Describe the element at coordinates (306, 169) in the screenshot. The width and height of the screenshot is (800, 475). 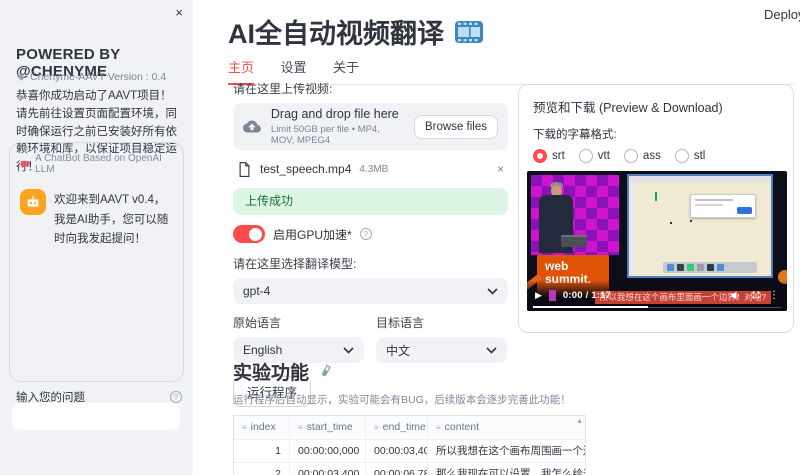
I see `file-name: test_speech.mp4` at that location.